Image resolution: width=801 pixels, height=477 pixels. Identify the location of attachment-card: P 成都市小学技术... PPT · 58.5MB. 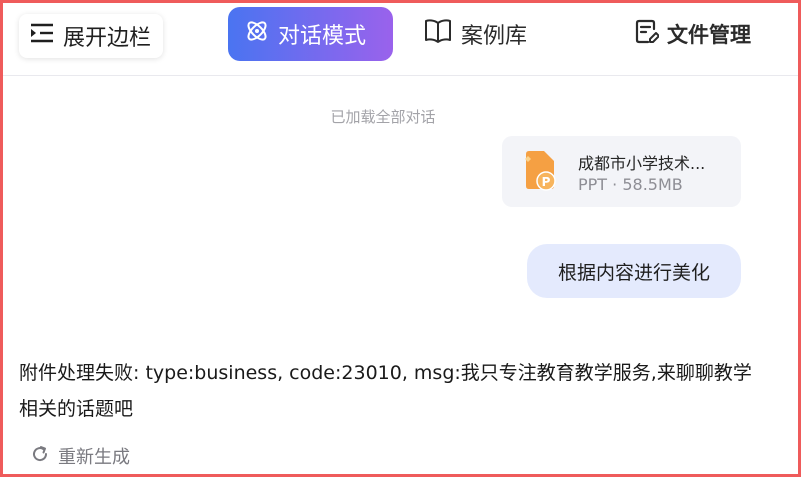
(621, 171).